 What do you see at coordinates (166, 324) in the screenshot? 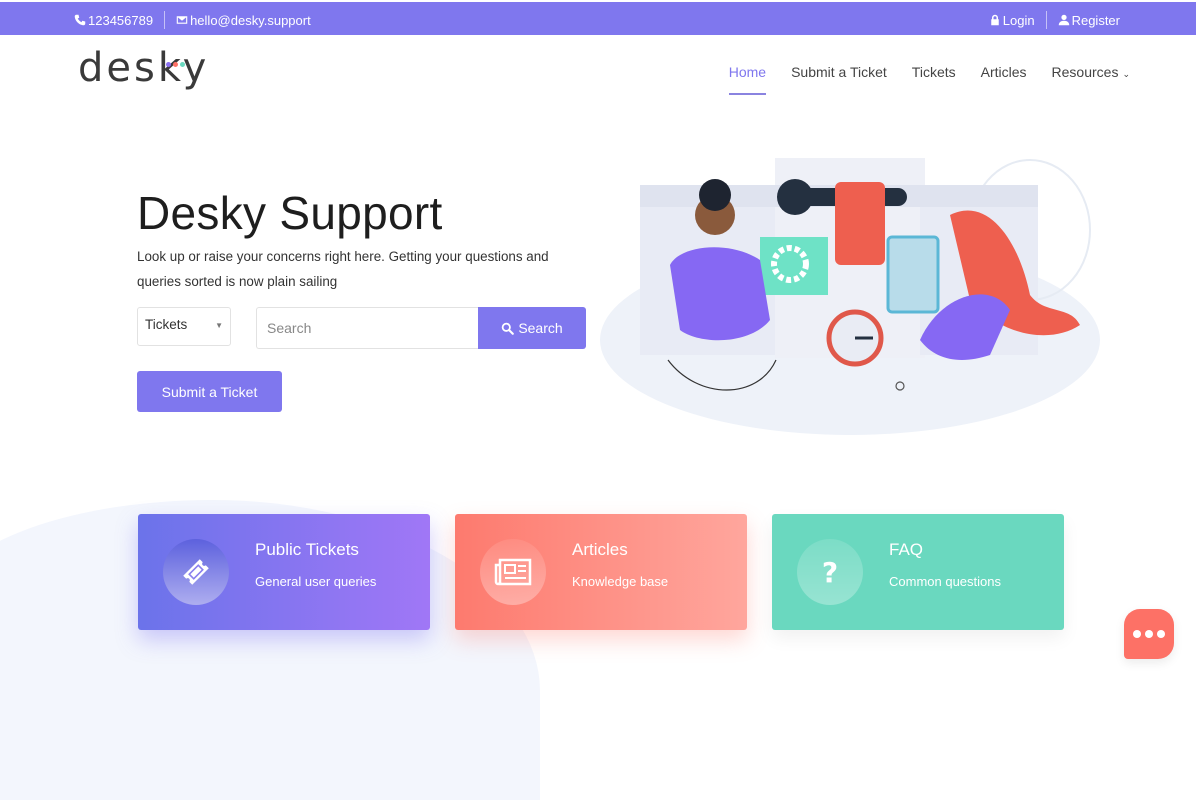
I see `category-select-value: Tickets` at bounding box center [166, 324].